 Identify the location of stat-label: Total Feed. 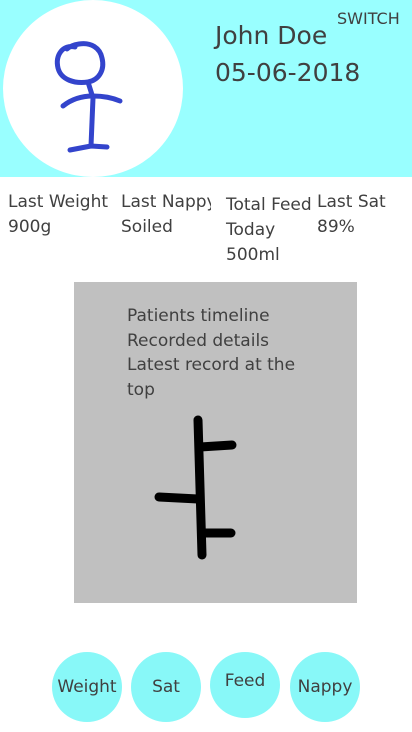
(269, 205).